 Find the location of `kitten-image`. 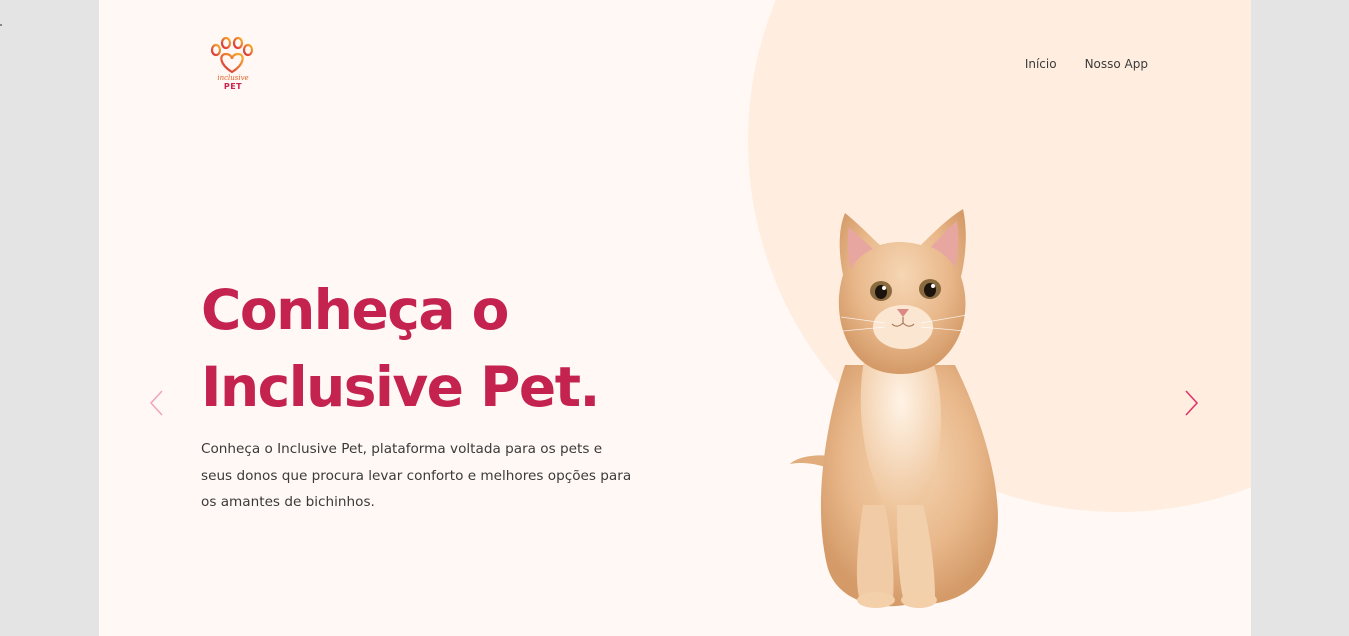

kitten-image is located at coordinates (893, 408).